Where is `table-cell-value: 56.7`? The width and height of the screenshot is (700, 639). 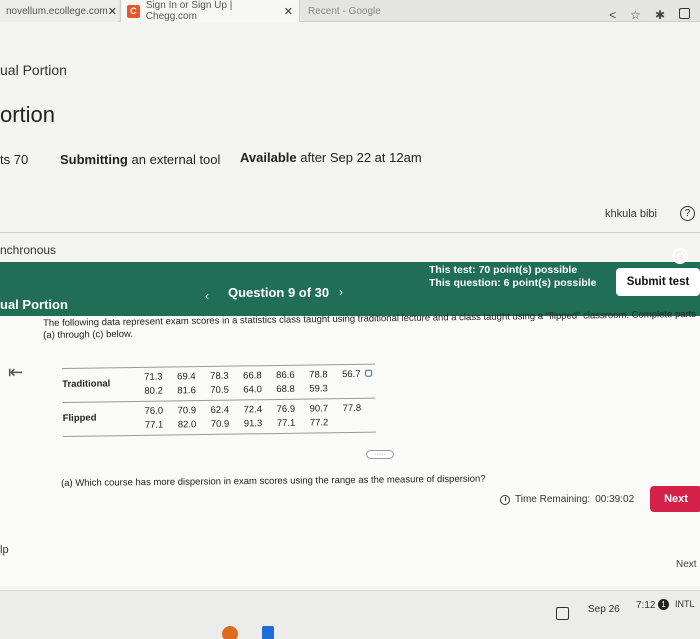 table-cell-value: 56.7 is located at coordinates (351, 374).